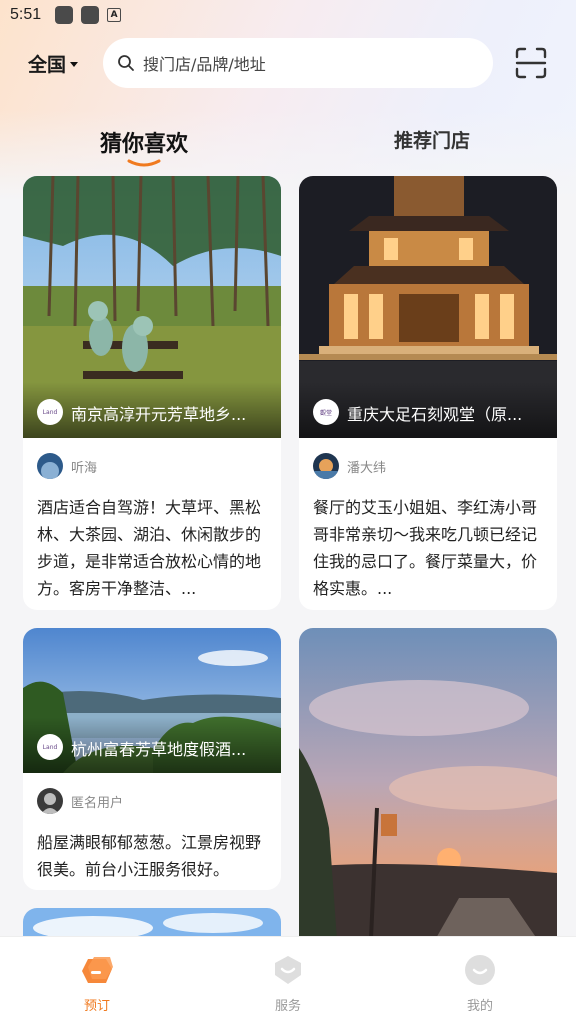 This screenshot has width=576, height=1024. Describe the element at coordinates (480, 970) in the screenshot. I see `profile-icon` at that location.